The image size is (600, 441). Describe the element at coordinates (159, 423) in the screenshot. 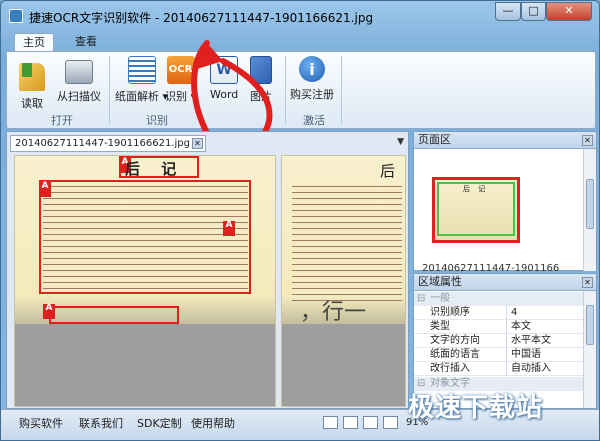

I see `sdk-custom-link: SDK定制` at that location.